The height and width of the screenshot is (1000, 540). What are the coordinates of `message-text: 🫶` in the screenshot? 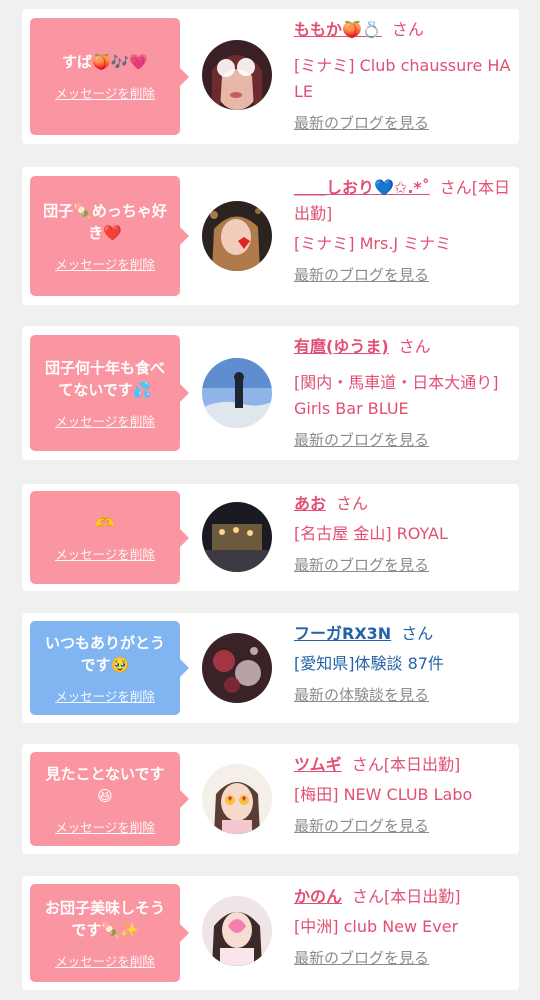 It's located at (105, 523).